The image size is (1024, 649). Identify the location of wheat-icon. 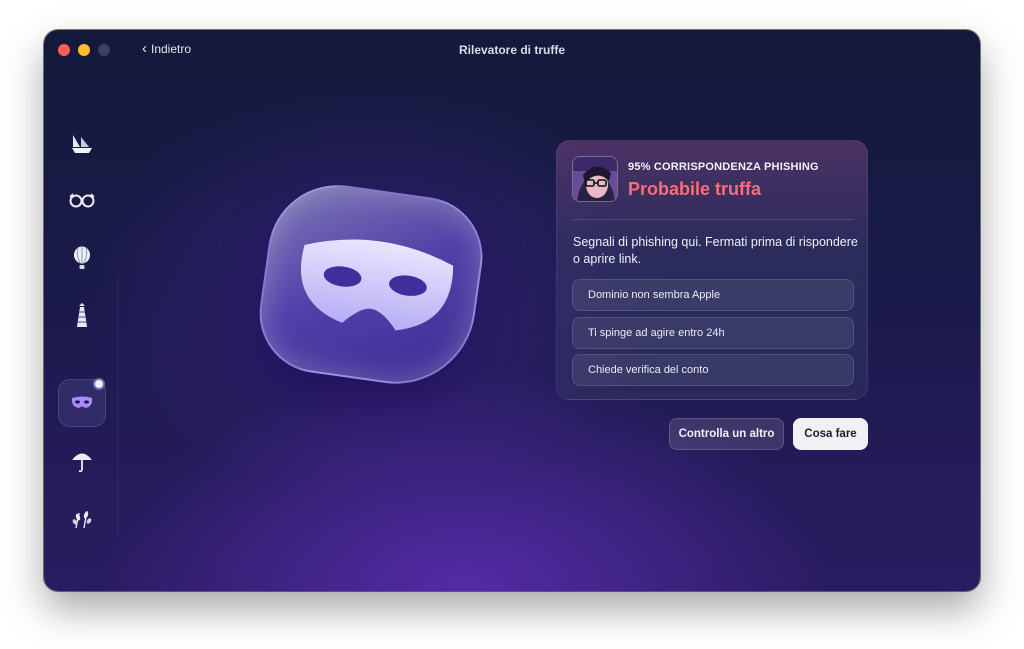
(82, 519).